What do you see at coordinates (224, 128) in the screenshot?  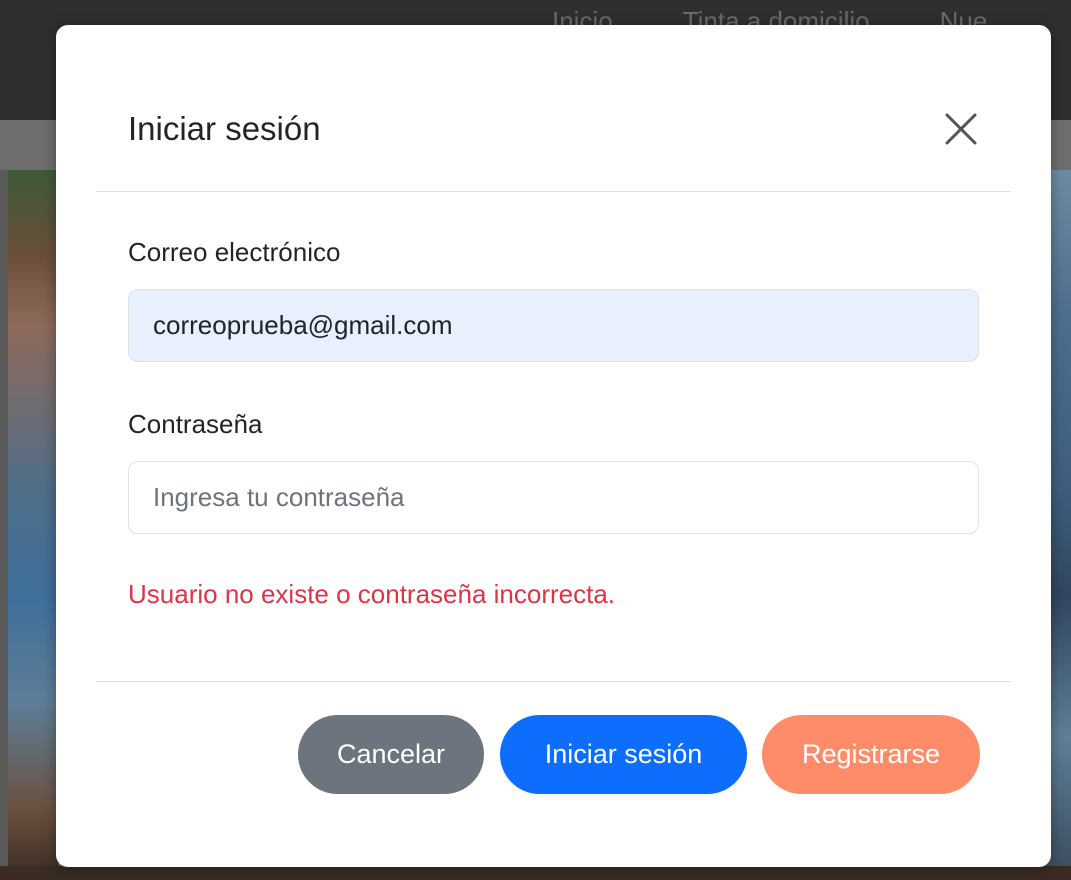 I see `modal-title: Iniciar sesión` at bounding box center [224, 128].